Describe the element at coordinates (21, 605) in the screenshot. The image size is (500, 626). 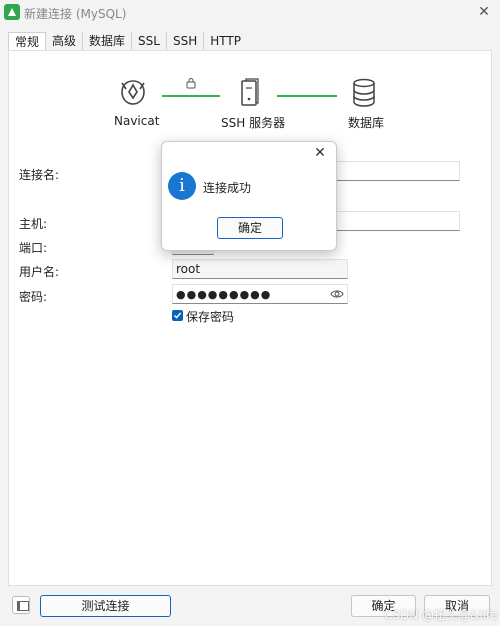
I see `panel-toggle-icon` at that location.